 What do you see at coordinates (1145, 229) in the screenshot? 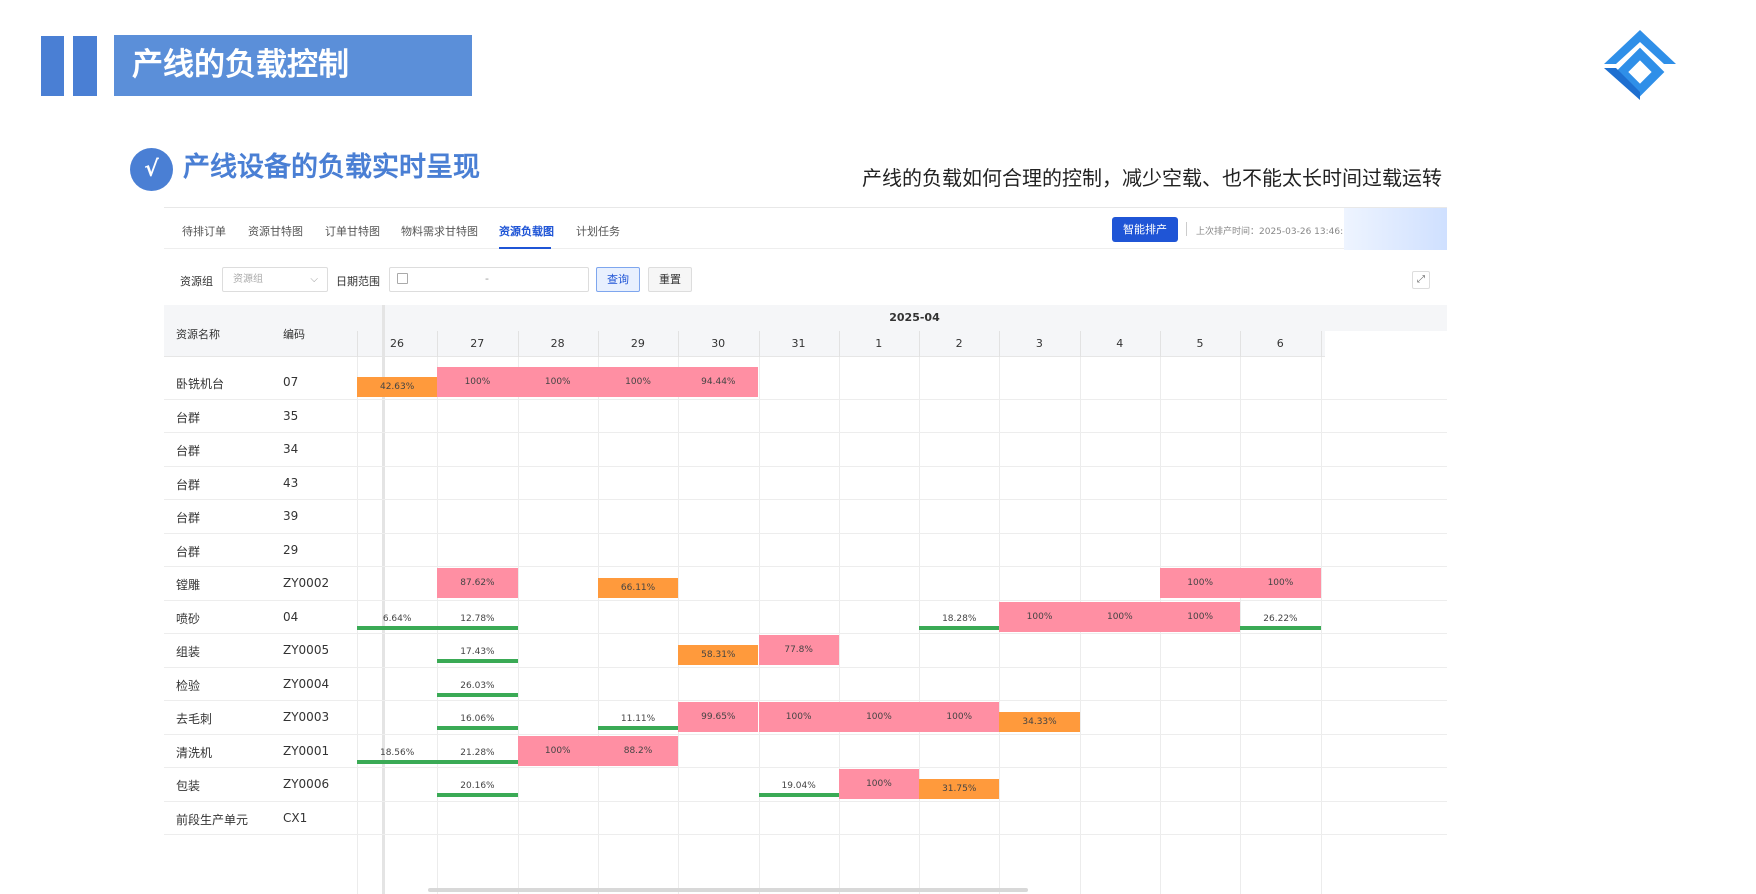
I see `smart-schedule-button: 智能排产` at bounding box center [1145, 229].